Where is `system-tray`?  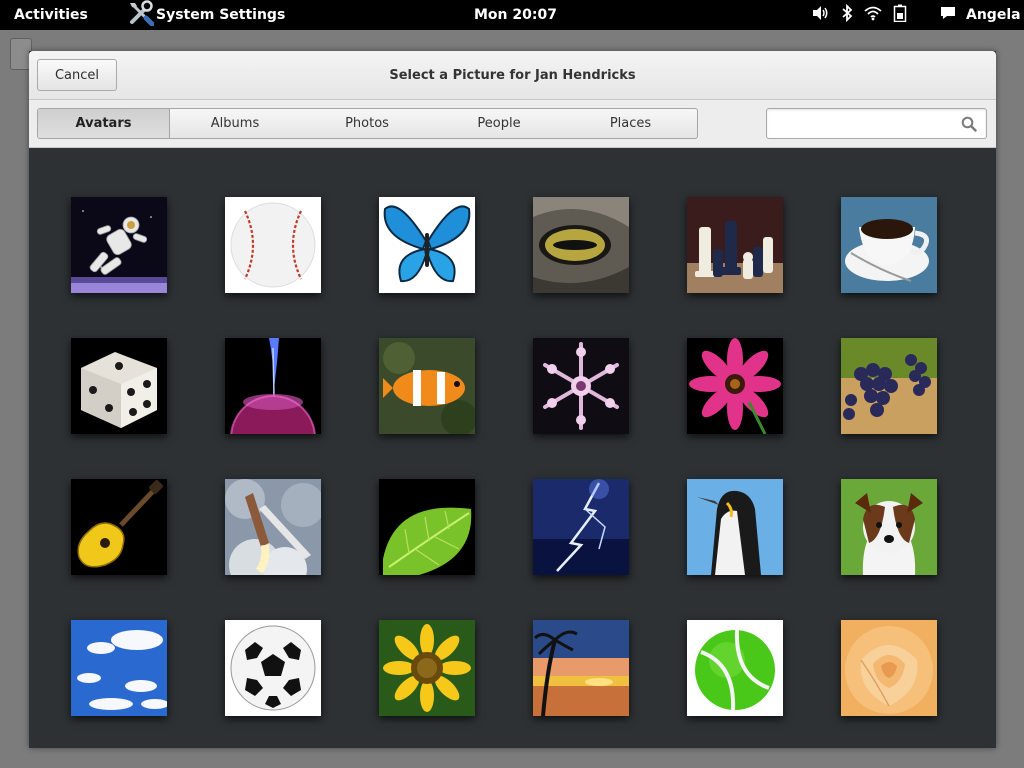
system-tray is located at coordinates (859, 14).